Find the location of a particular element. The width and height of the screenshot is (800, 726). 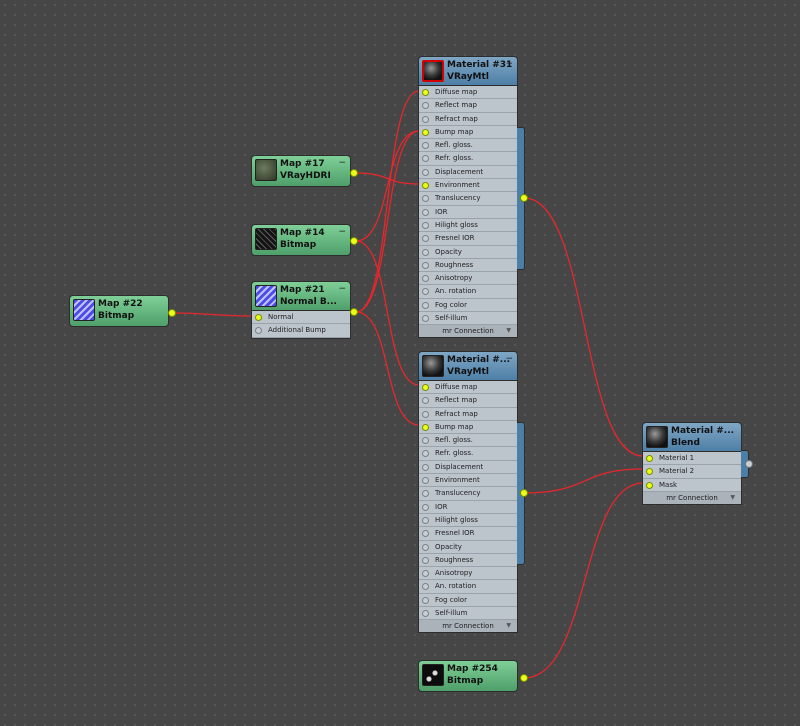

map-254-node: Map #254 Bitmap is located at coordinates (468, 676).